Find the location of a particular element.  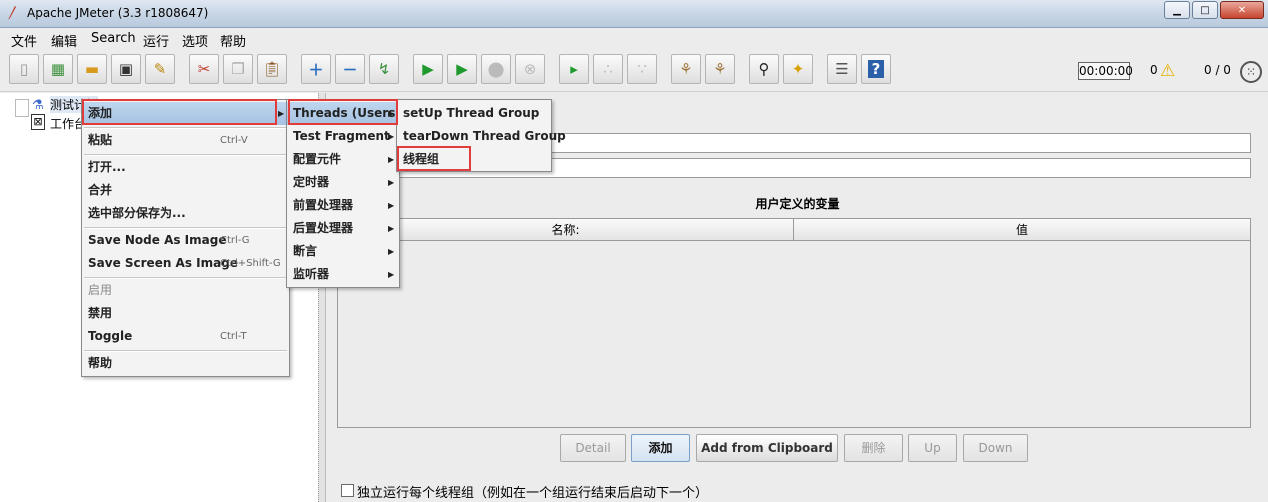

pre-processor-label: 前置处理器 is located at coordinates (323, 205).